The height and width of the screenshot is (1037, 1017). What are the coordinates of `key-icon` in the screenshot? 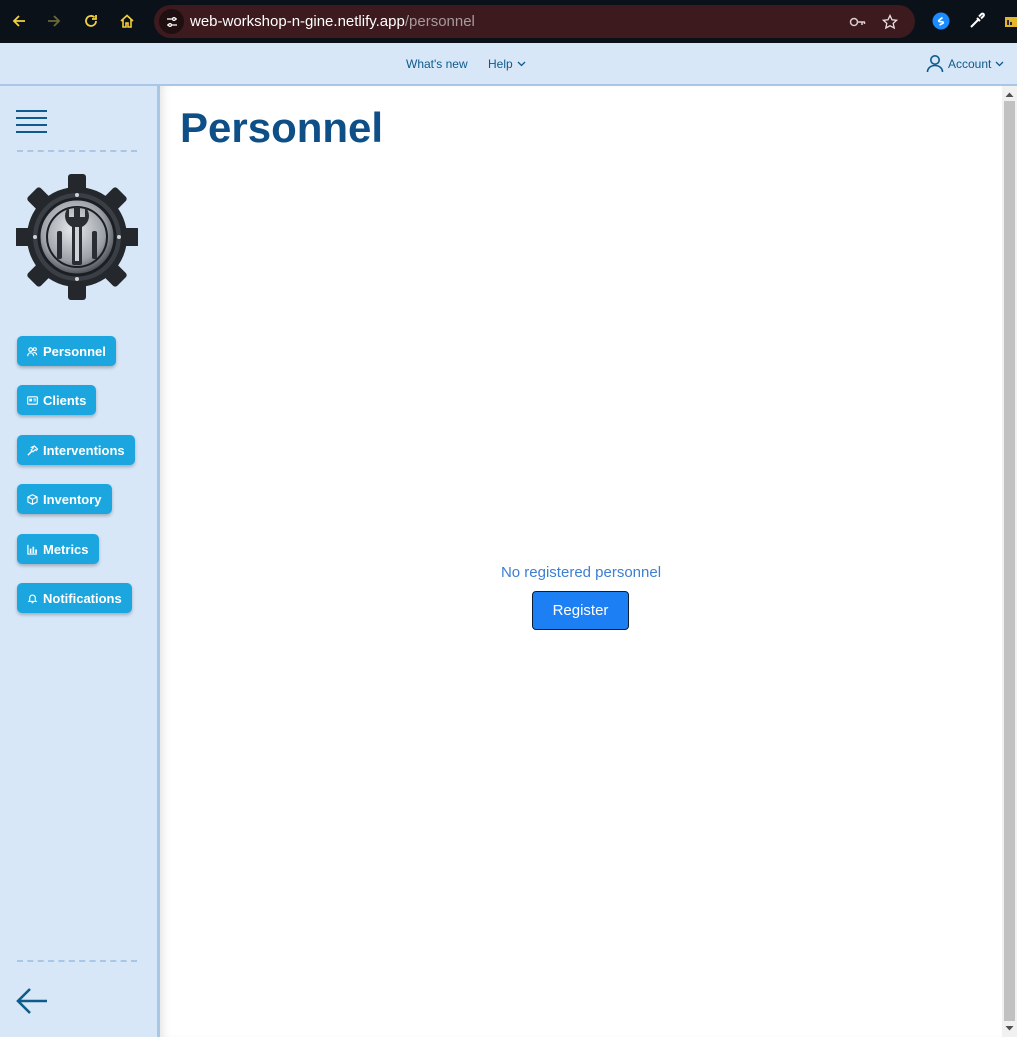 It's located at (857, 22).